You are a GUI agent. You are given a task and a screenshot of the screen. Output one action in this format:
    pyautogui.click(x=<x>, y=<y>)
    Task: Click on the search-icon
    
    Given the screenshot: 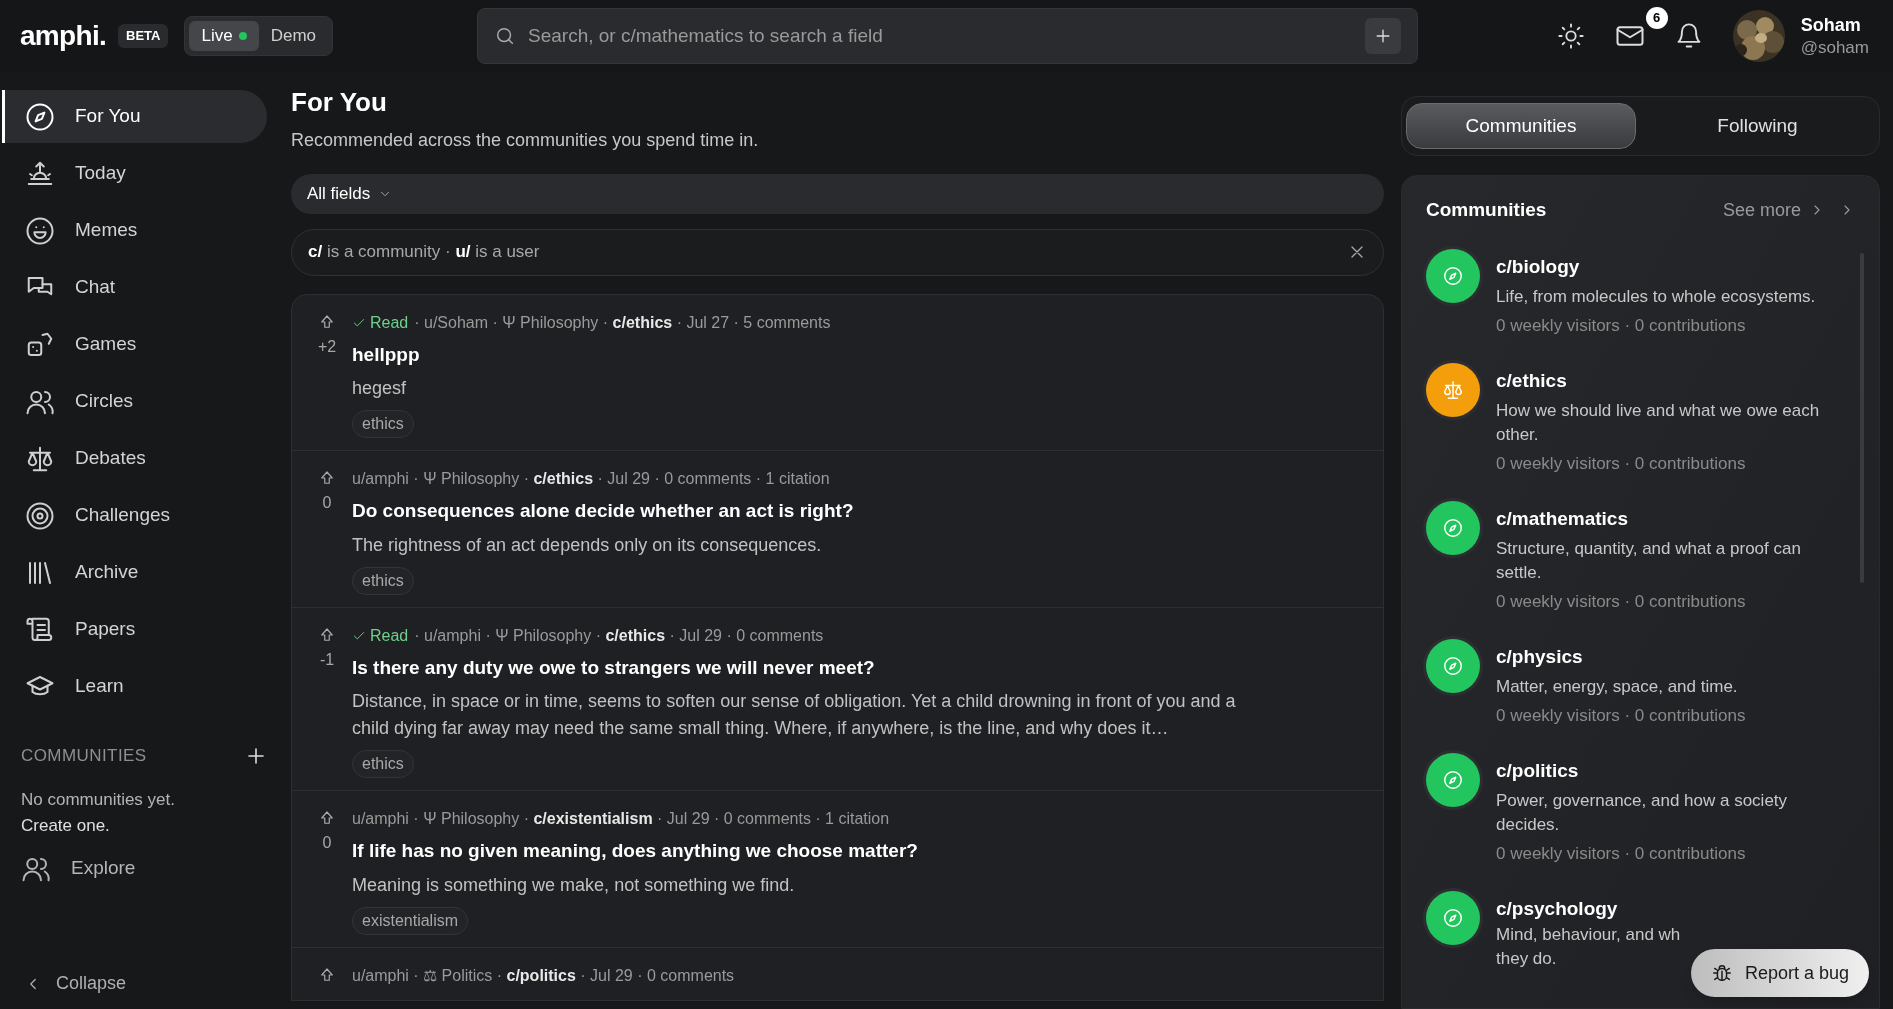 What is the action you would take?
    pyautogui.click(x=505, y=36)
    